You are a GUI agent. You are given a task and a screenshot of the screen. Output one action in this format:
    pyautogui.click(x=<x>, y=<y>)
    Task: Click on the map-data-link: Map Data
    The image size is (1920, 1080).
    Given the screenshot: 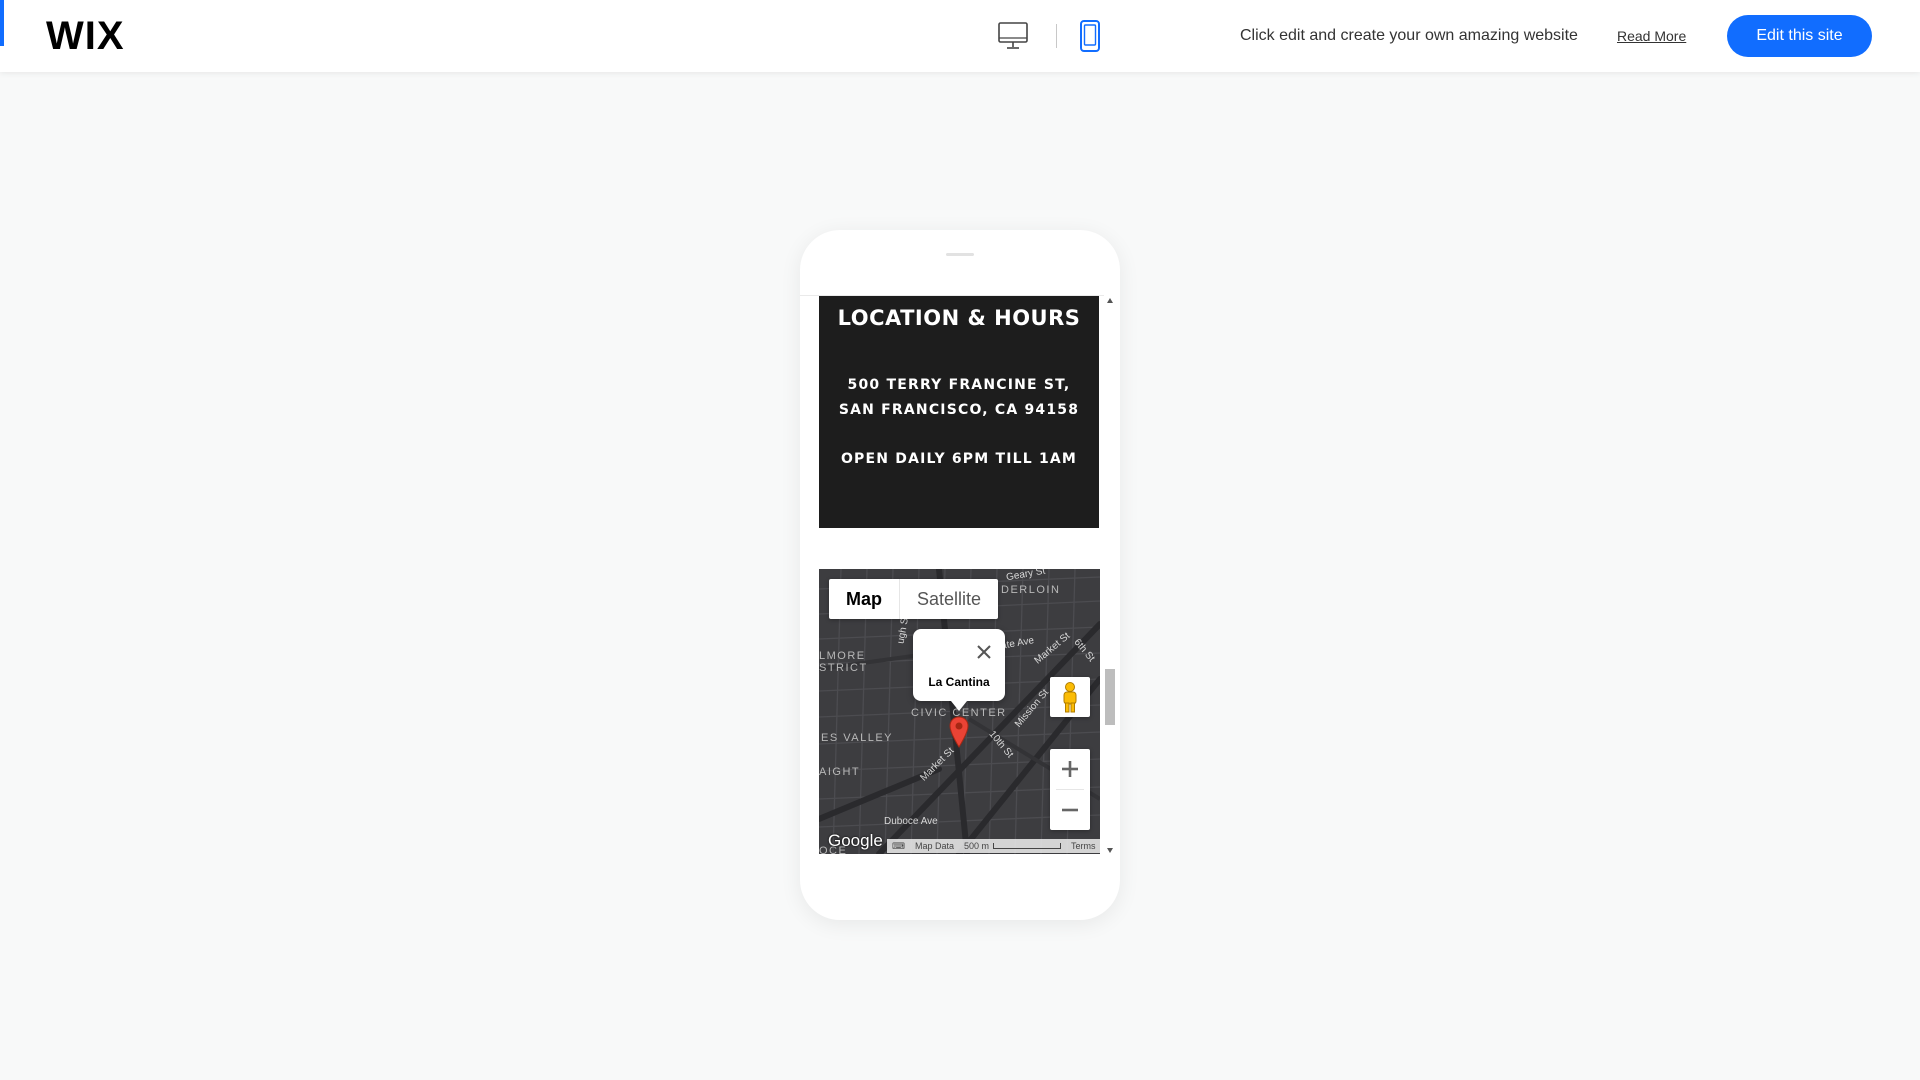 What is the action you would take?
    pyautogui.click(x=934, y=846)
    